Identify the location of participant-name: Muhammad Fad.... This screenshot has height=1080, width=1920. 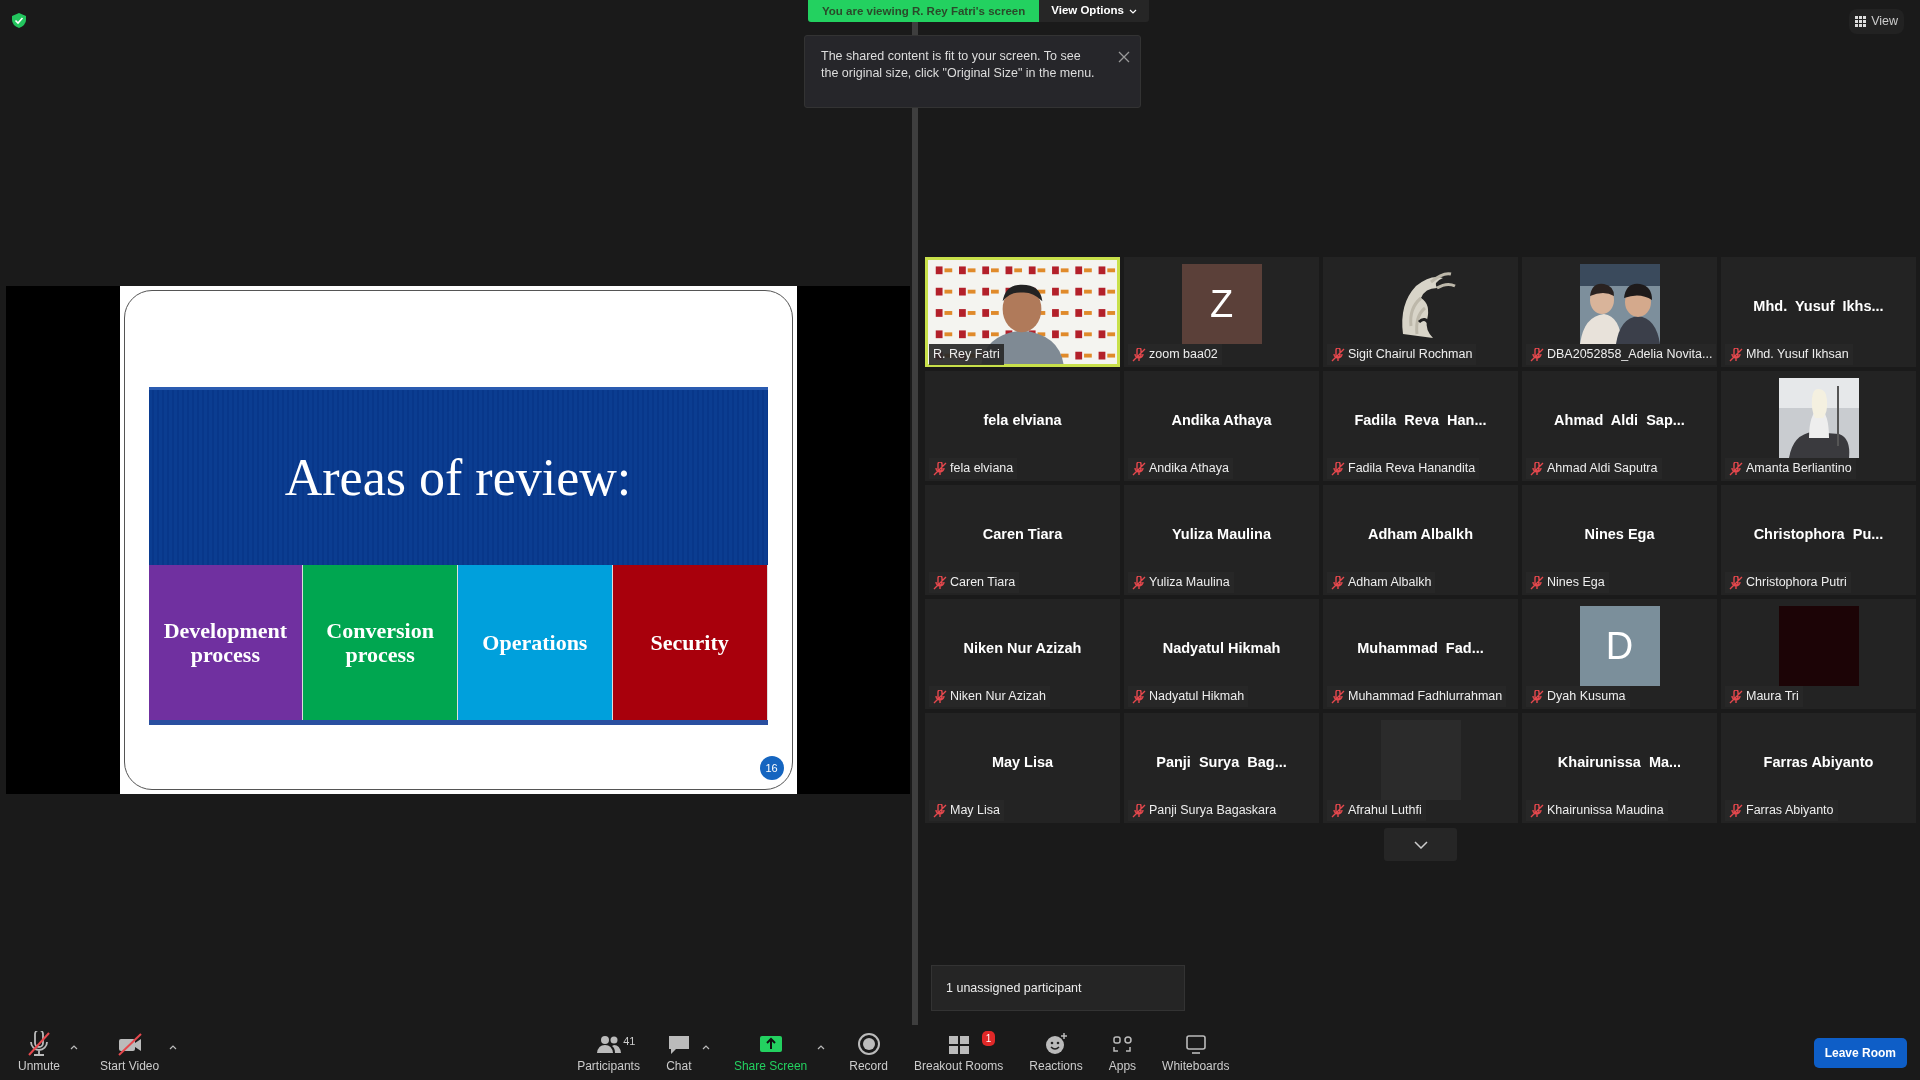
(1420, 649).